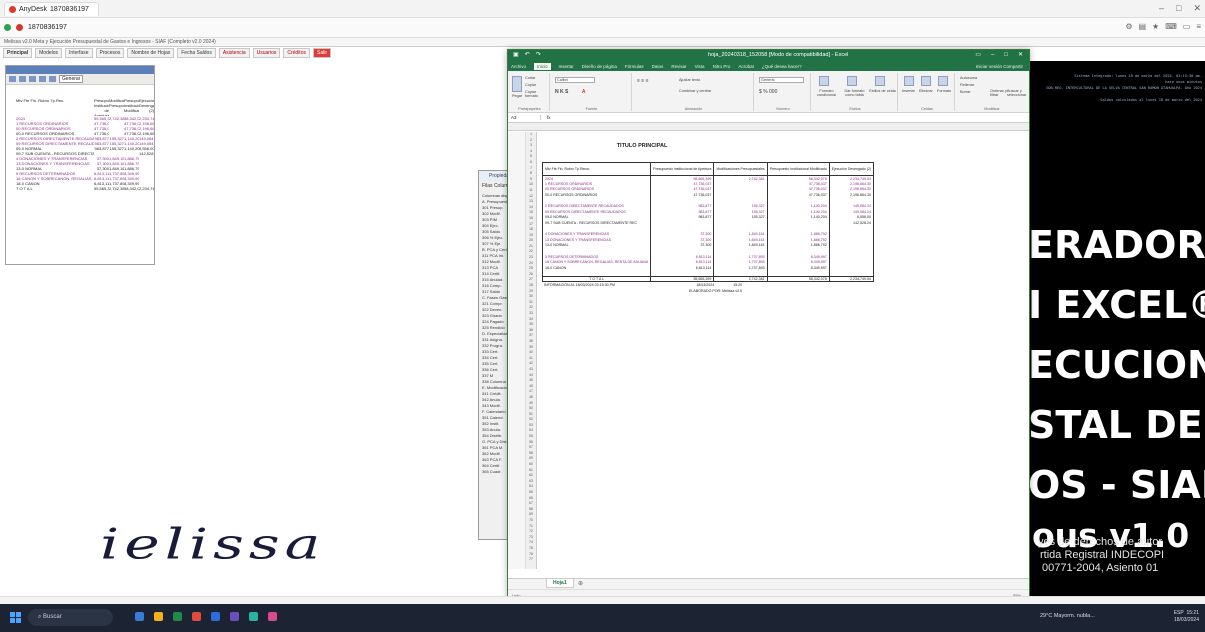 Image resolution: width=1205 pixels, height=632 pixels. What do you see at coordinates (968, 78) in the screenshot?
I see `autosum-button: Autosuma` at bounding box center [968, 78].